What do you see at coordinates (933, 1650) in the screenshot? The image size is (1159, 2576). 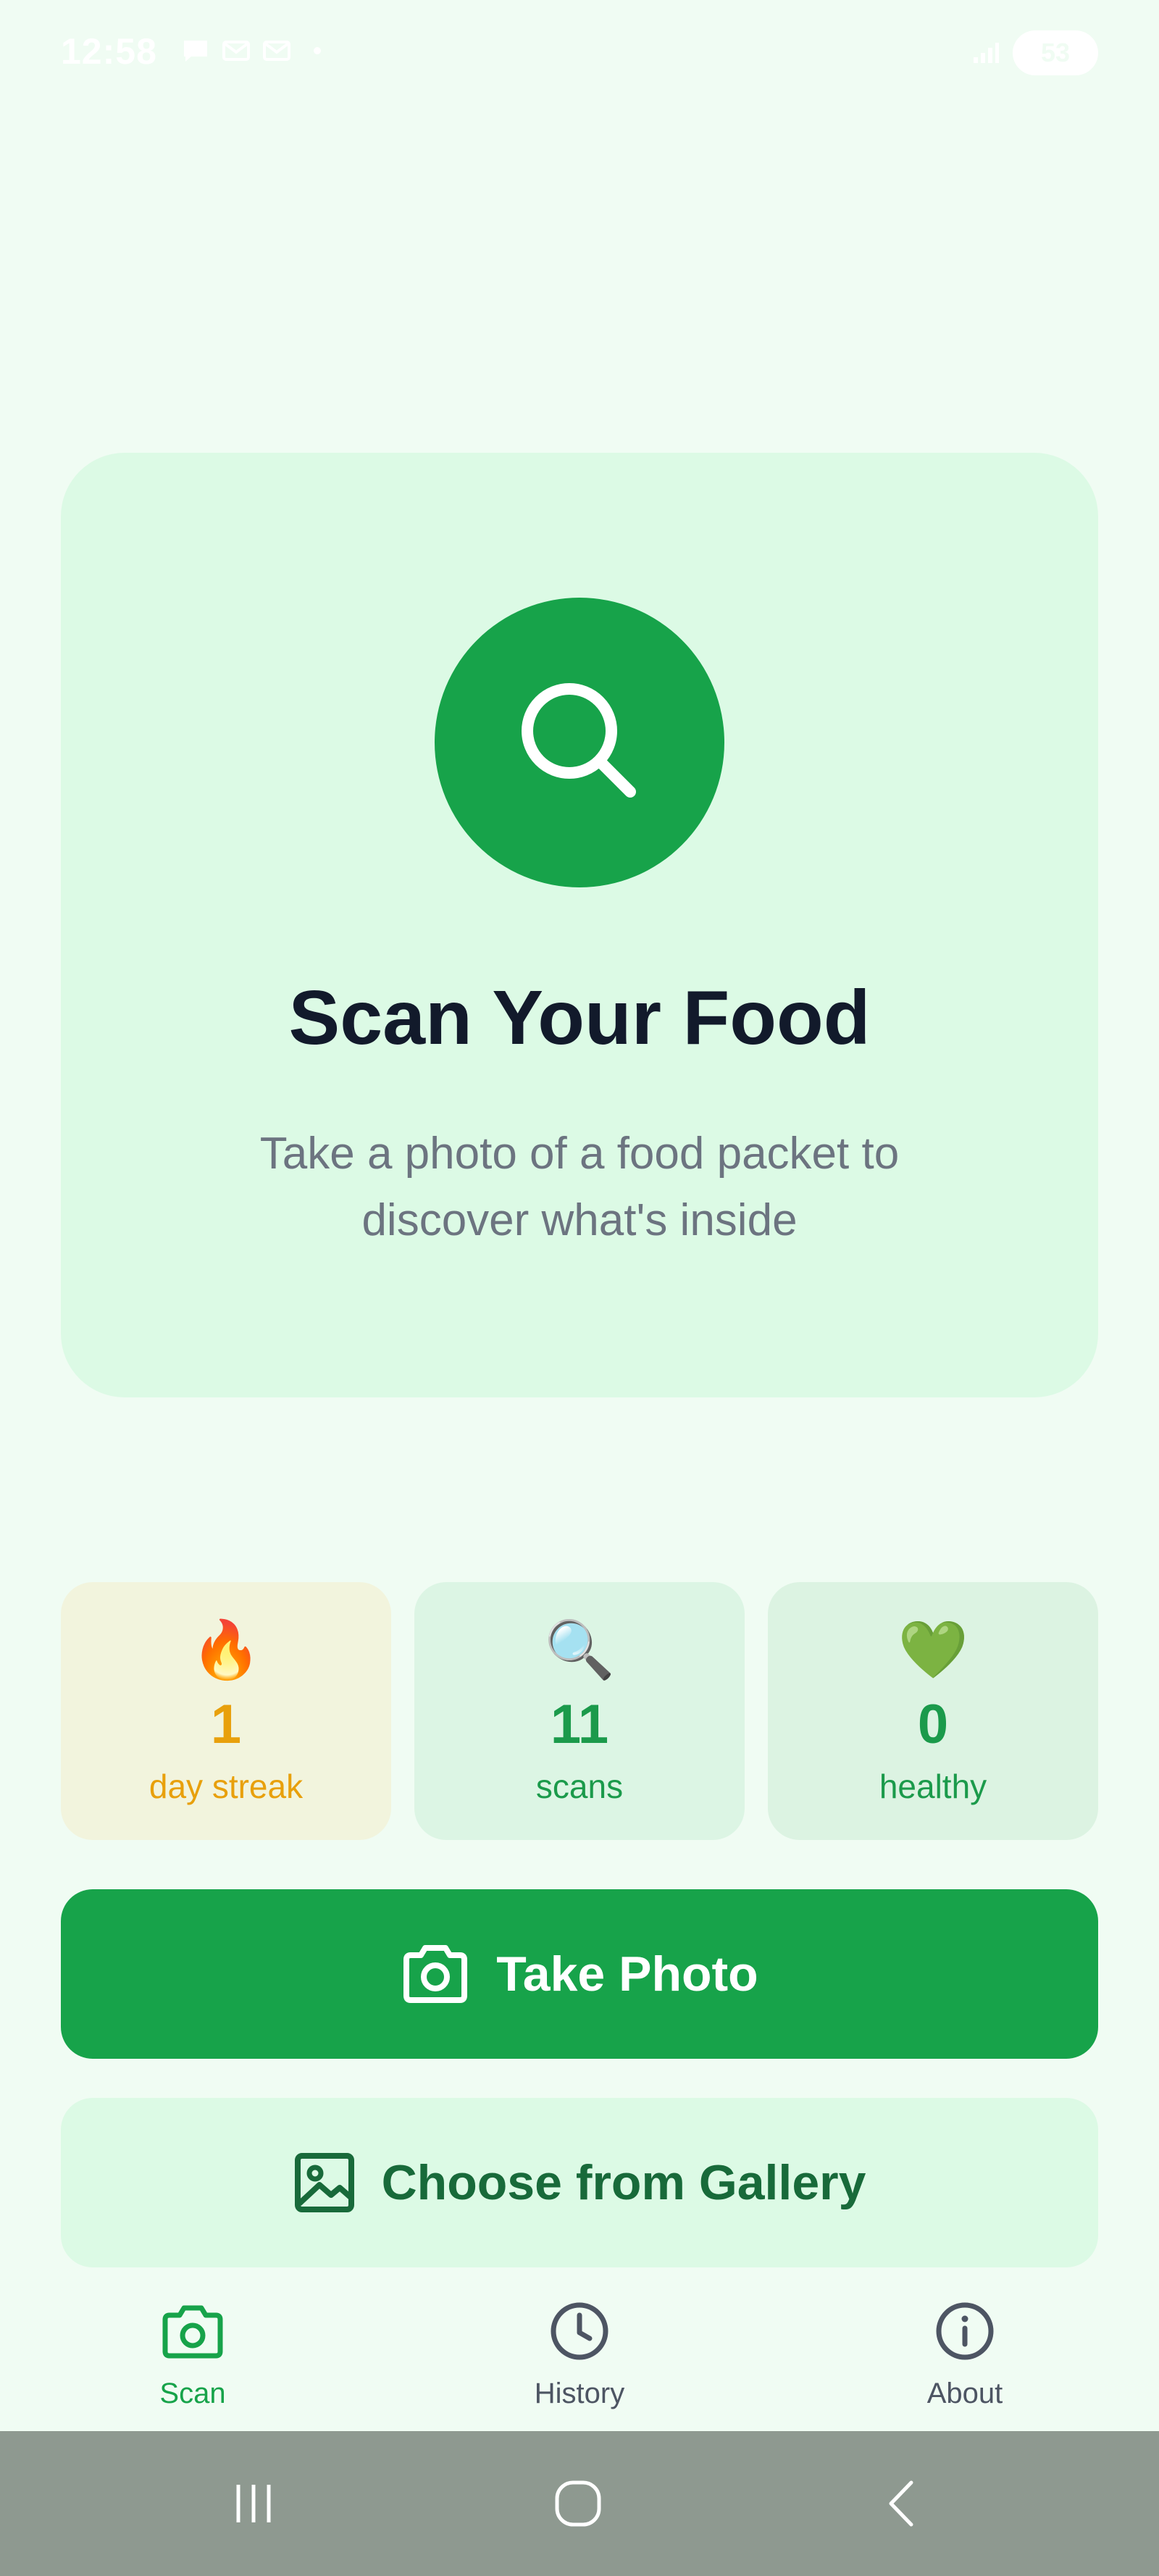 I see `heart-icon: 💚` at bounding box center [933, 1650].